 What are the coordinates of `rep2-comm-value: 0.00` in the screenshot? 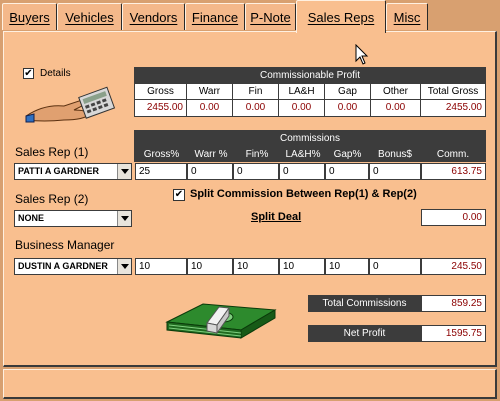 It's located at (453, 217).